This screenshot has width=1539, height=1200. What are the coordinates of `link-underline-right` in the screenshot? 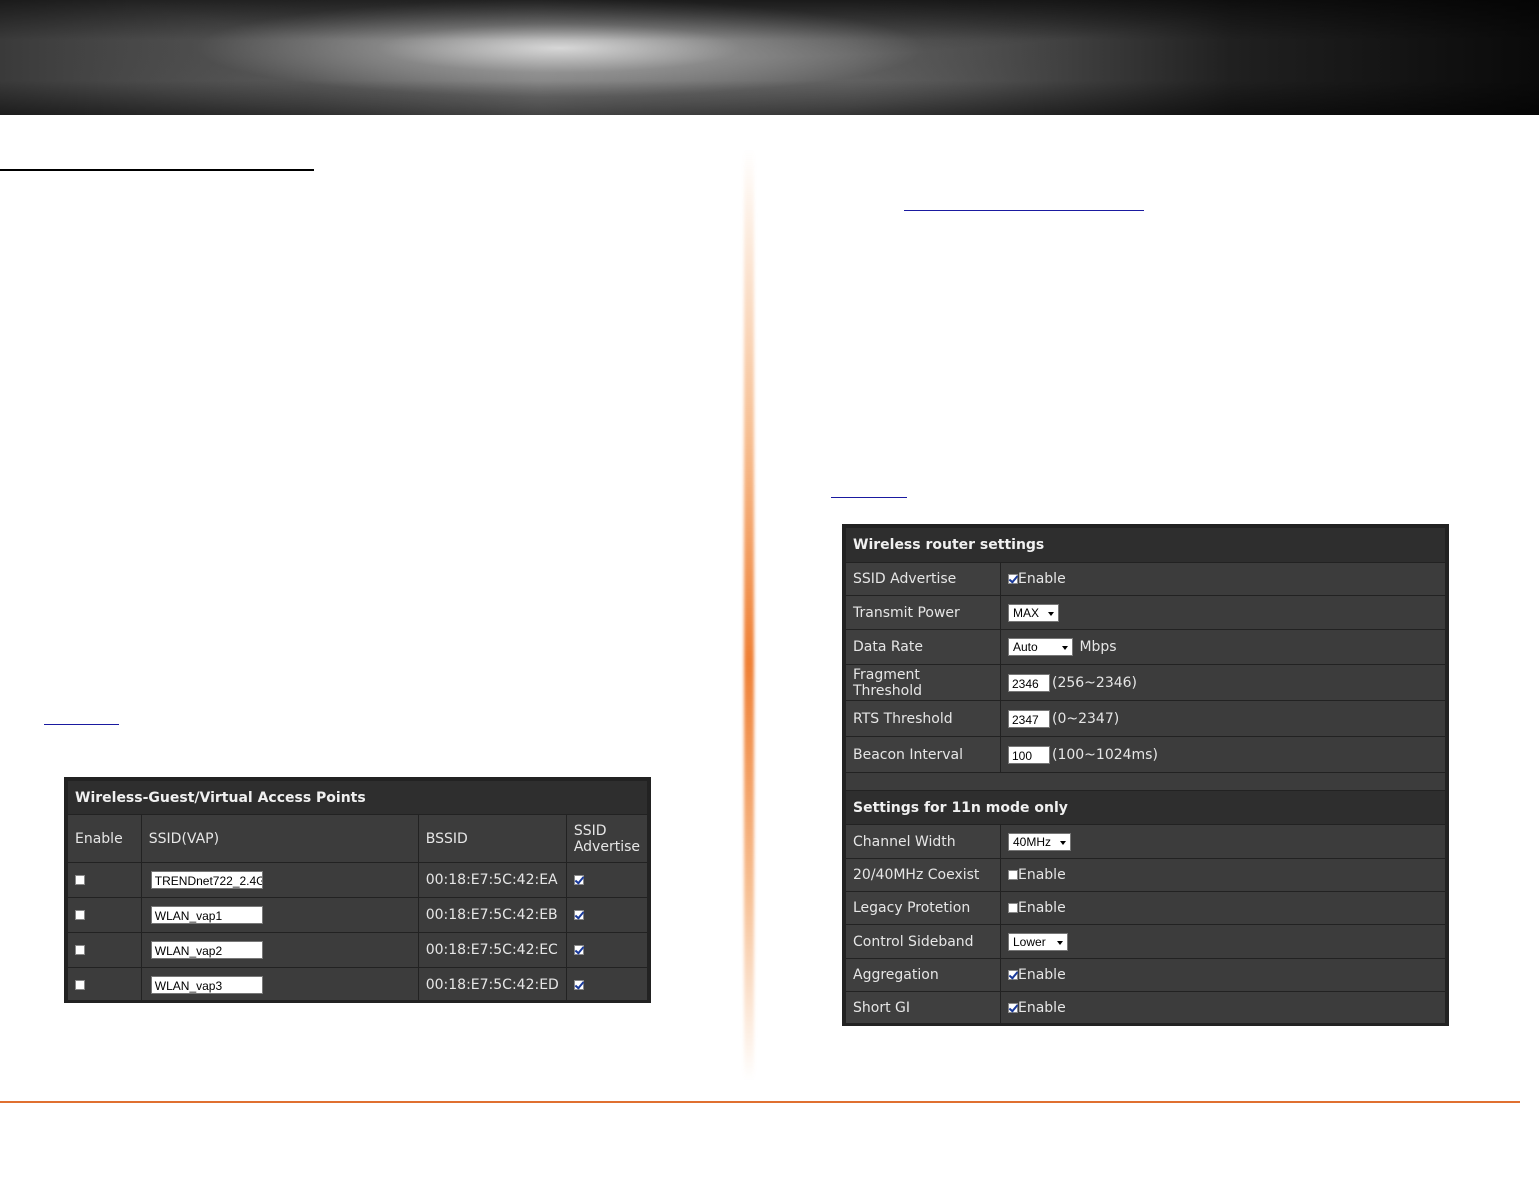 It's located at (1024, 210).